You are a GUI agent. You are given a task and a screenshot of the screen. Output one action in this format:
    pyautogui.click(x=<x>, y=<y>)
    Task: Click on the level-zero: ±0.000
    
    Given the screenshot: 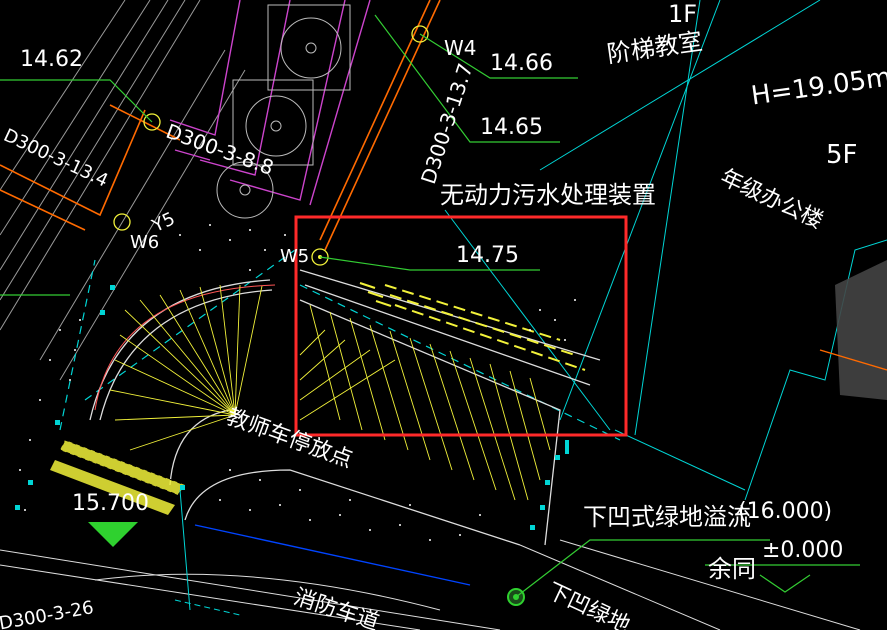 What is the action you would take?
    pyautogui.click(x=802, y=550)
    